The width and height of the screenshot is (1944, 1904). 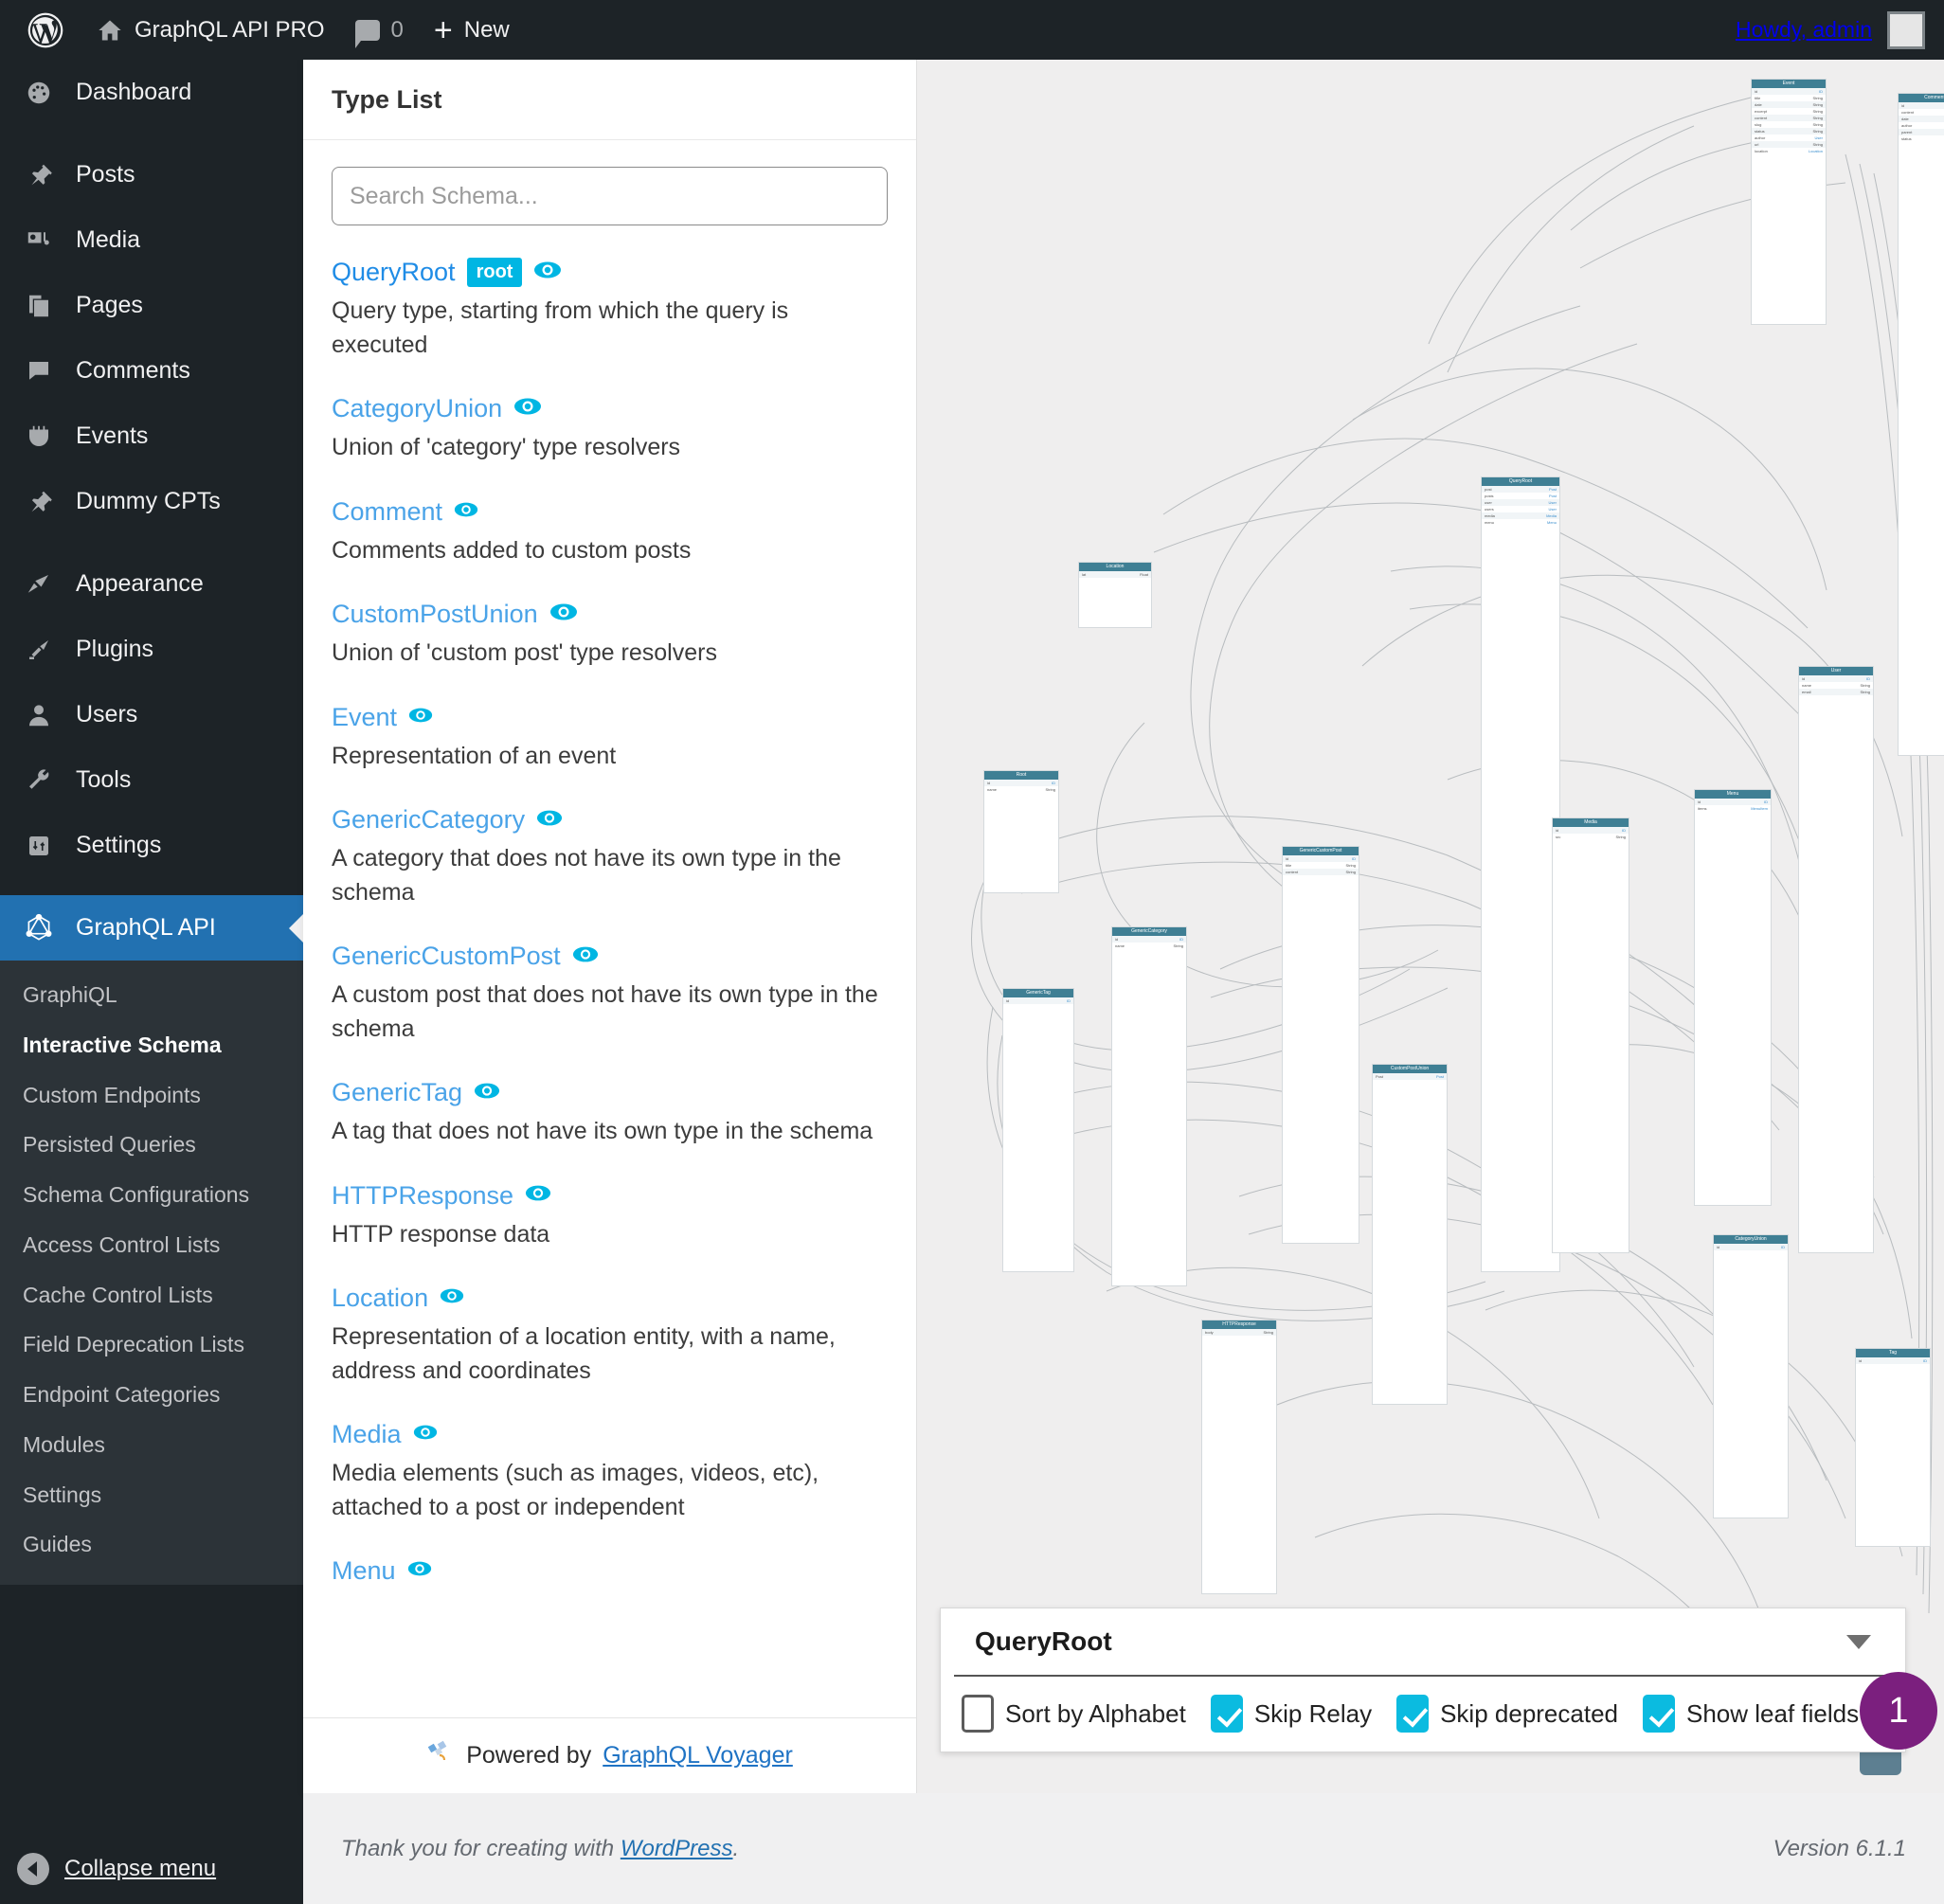 I want to click on type-link: Menu, so click(x=364, y=1571).